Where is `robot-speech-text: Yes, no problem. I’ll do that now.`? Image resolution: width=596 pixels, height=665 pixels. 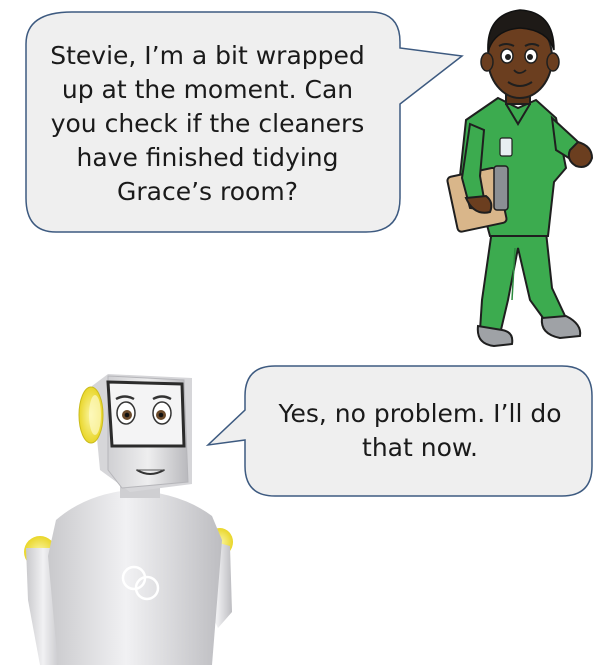 robot-speech-text: Yes, no problem. I’ll do that now. is located at coordinates (420, 430).